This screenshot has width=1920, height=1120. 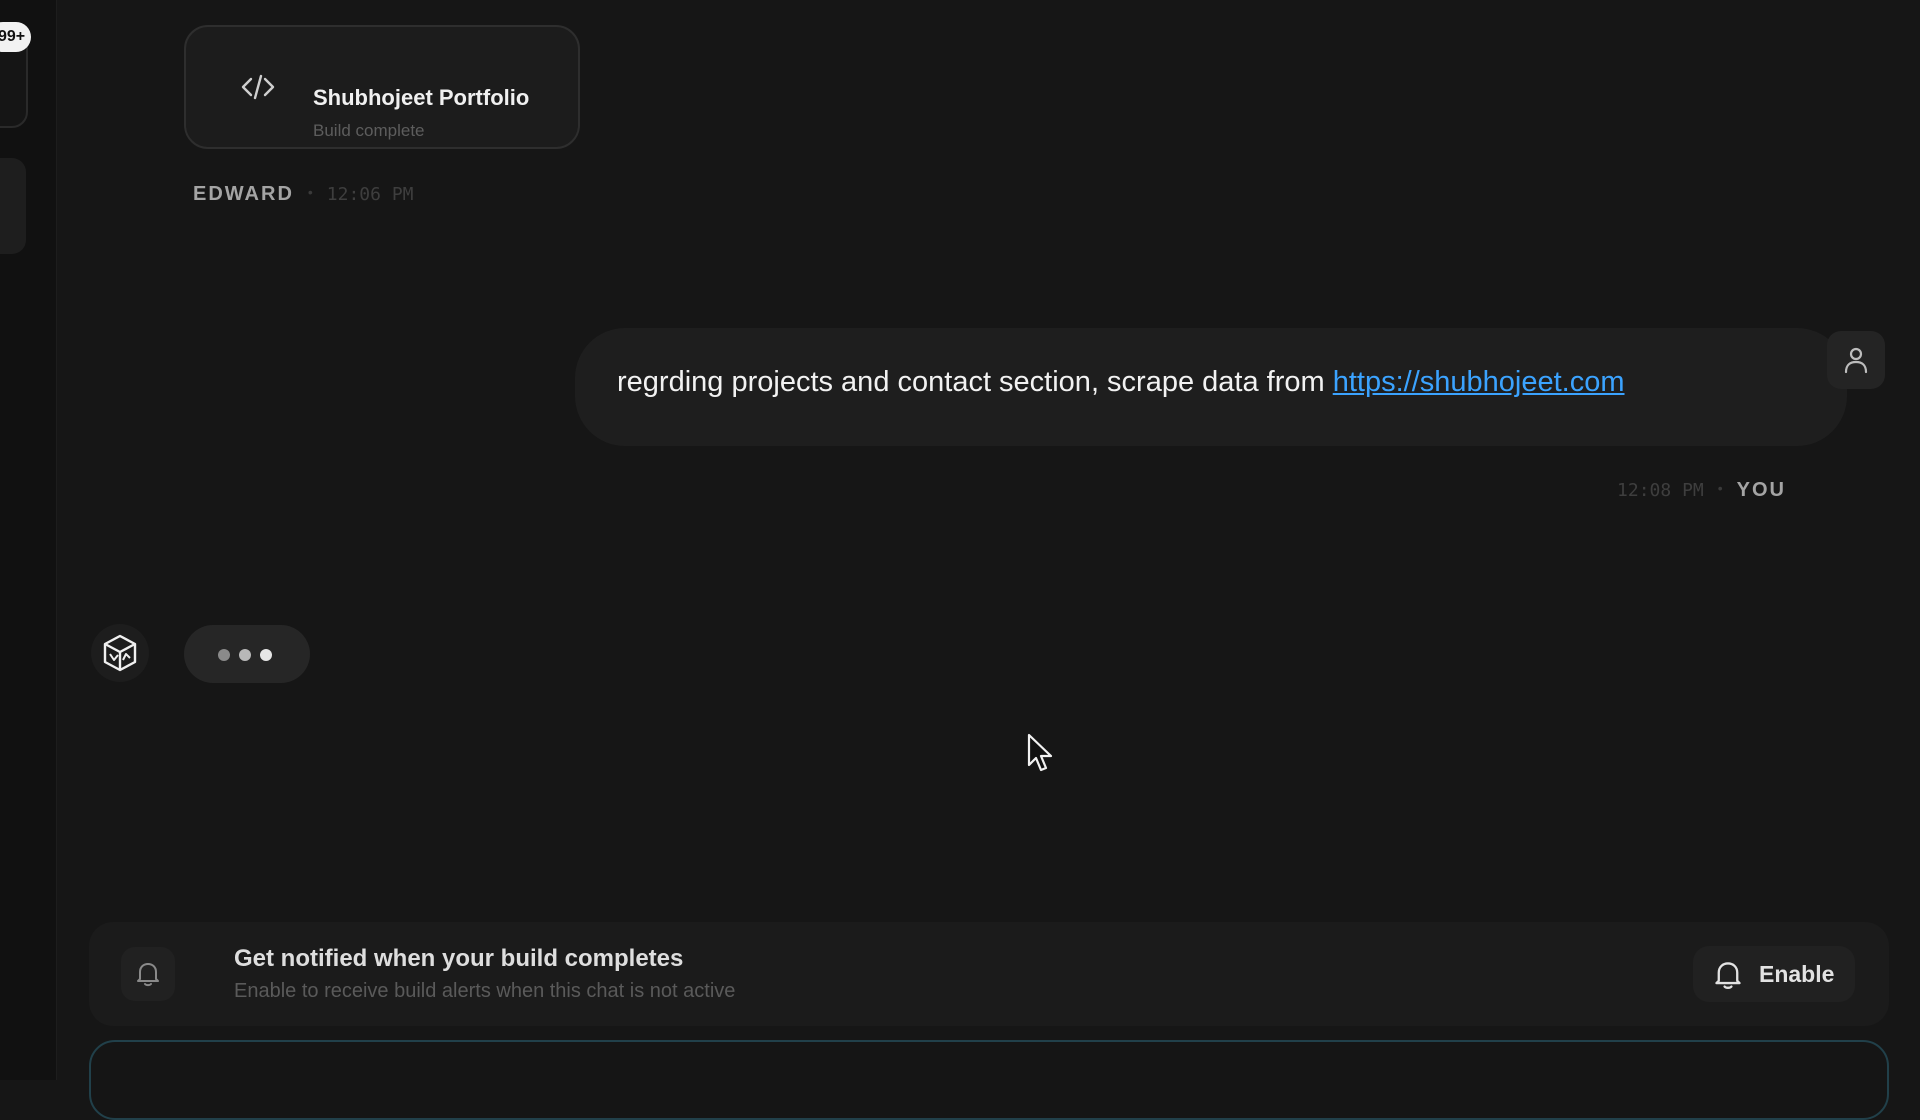 I want to click on notification-count-badge: 99+, so click(x=15, y=37).